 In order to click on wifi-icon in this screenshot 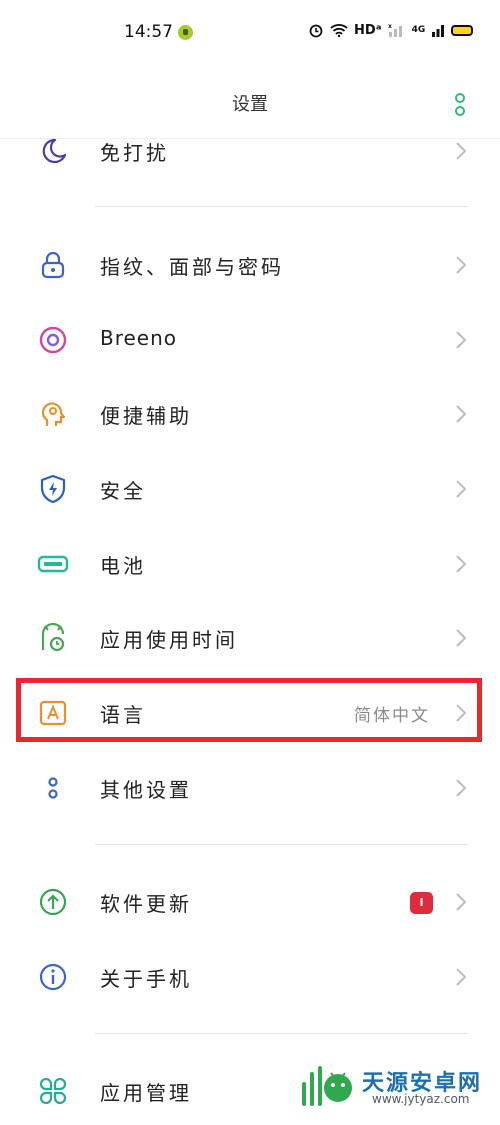, I will do `click(339, 30)`.